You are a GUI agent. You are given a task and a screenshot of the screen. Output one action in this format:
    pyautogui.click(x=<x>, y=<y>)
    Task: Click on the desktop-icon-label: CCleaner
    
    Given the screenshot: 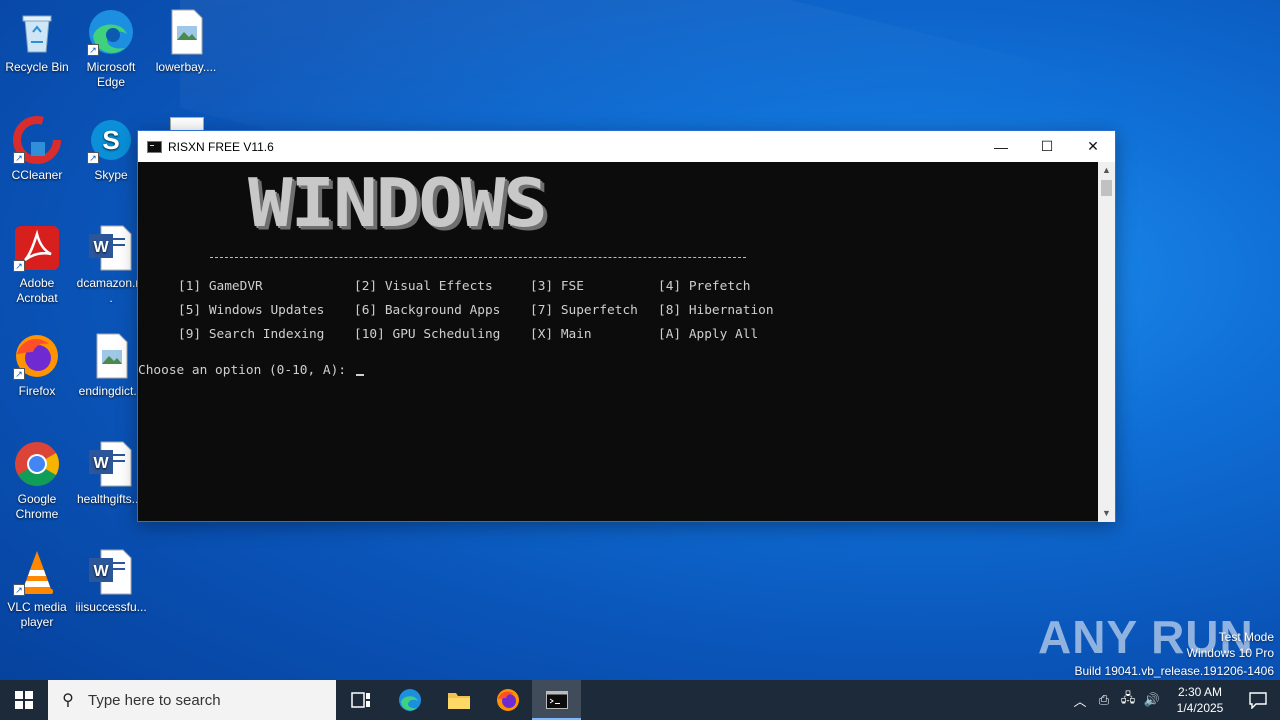 What is the action you would take?
    pyautogui.click(x=37, y=175)
    